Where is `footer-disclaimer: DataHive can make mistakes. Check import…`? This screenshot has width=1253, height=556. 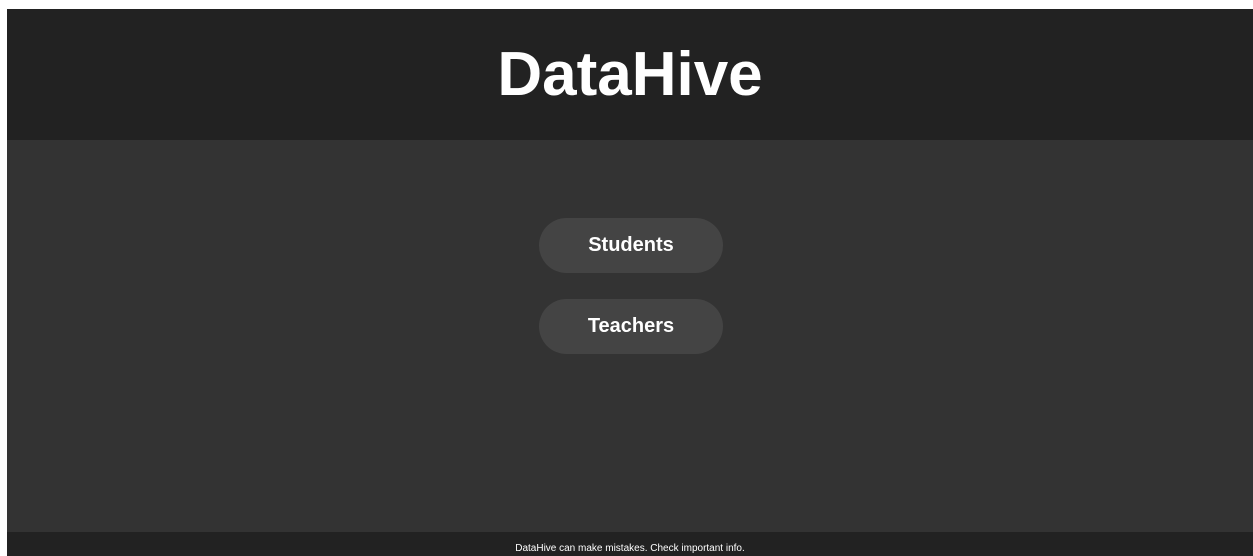 footer-disclaimer: DataHive can make mistakes. Check import… is located at coordinates (630, 548).